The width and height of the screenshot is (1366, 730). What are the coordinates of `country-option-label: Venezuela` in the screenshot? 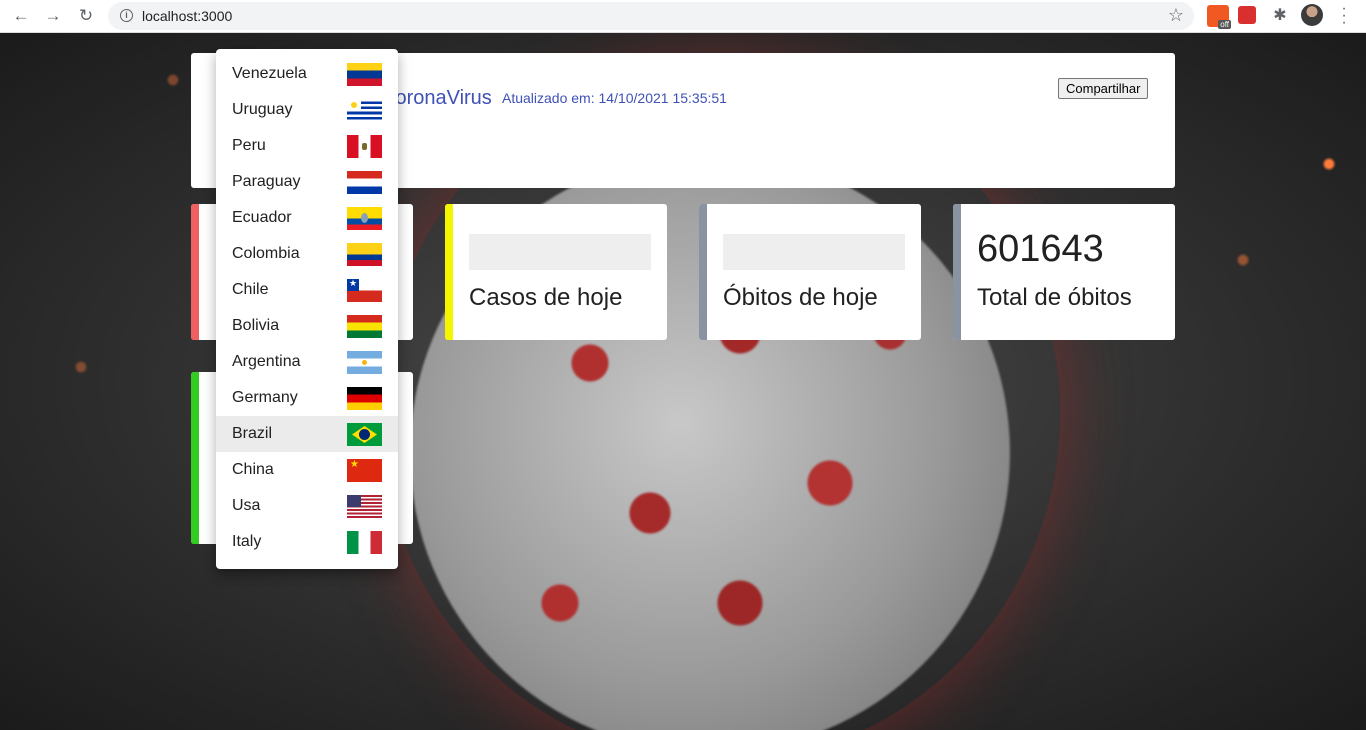 It's located at (269, 73).